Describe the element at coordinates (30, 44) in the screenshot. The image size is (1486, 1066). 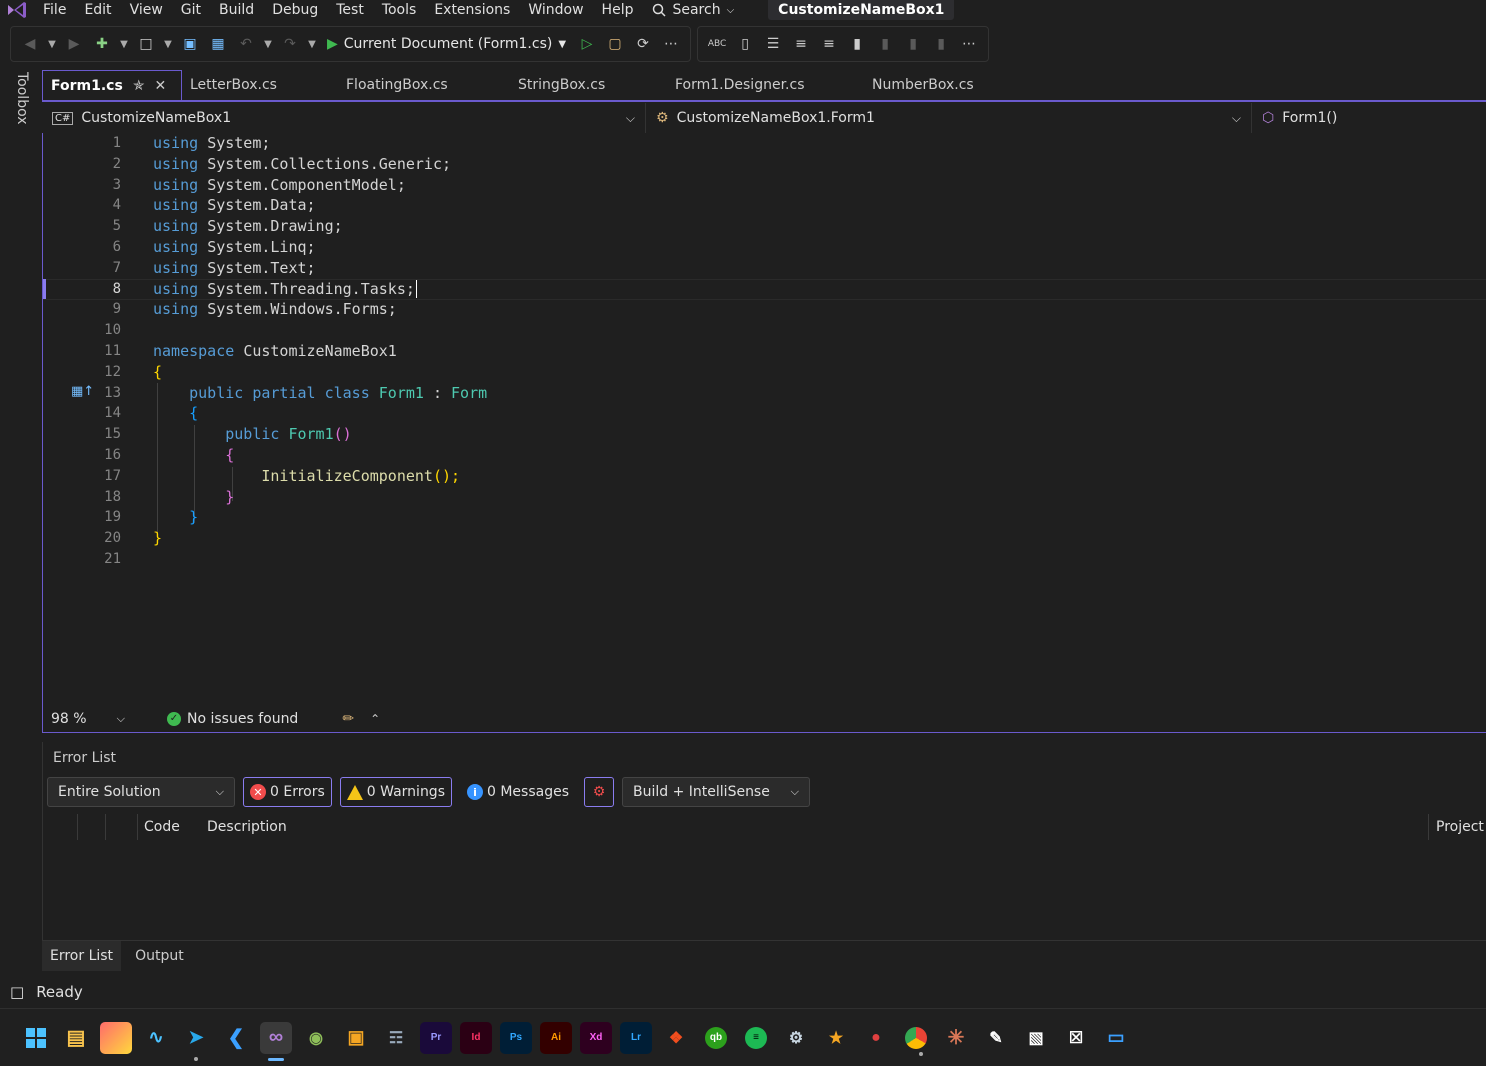
I see `navigate-back-icon: ◀` at that location.